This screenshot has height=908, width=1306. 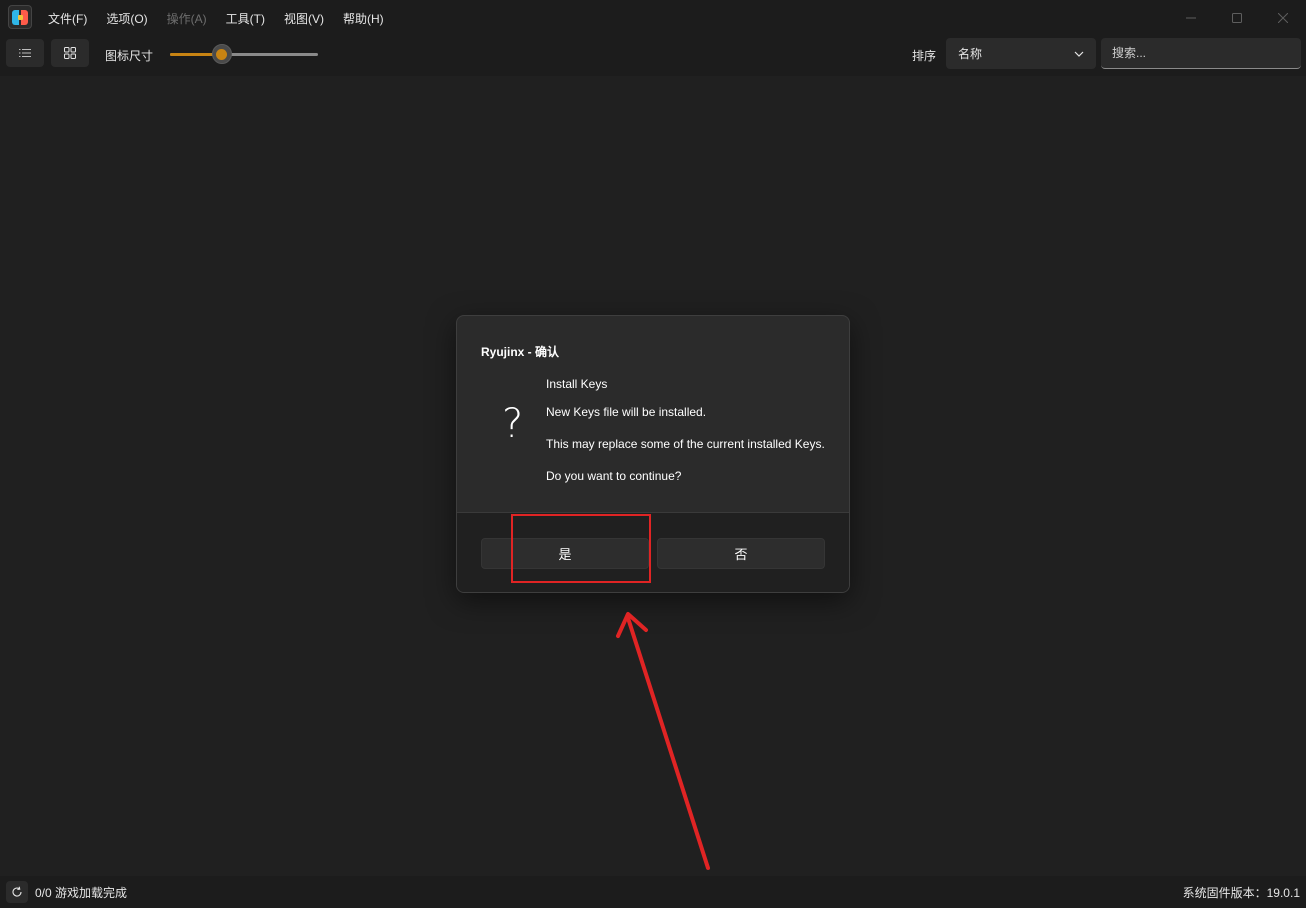 I want to click on list-icon, so click(x=25, y=53).